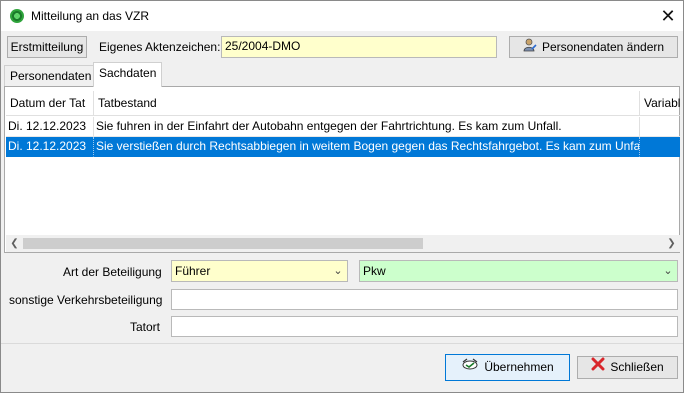 This screenshot has width=684, height=393. Describe the element at coordinates (530, 48) in the screenshot. I see `person-edit-icon` at that location.